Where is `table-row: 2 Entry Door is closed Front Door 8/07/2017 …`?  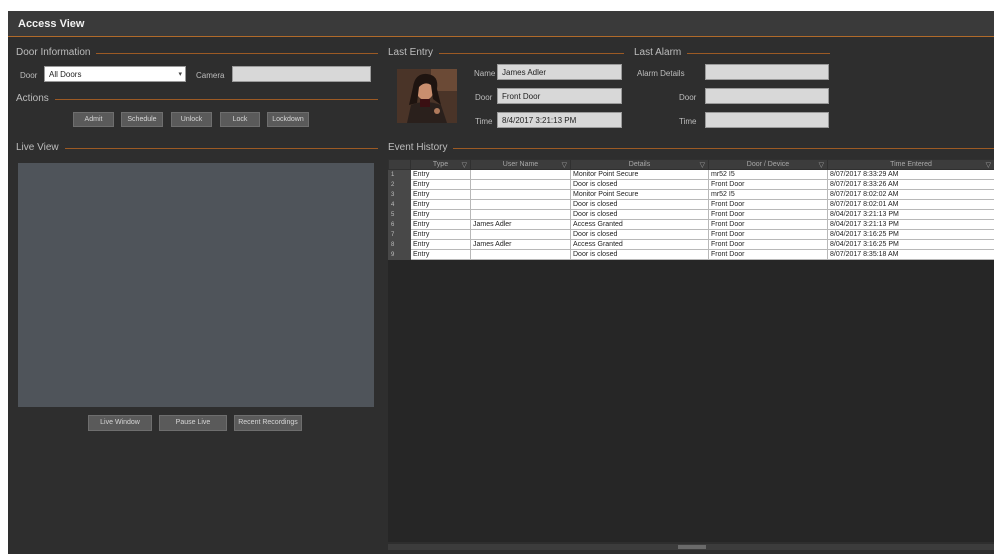 table-row: 2 Entry Door is closed Front Door 8/07/2017 … is located at coordinates (691, 184).